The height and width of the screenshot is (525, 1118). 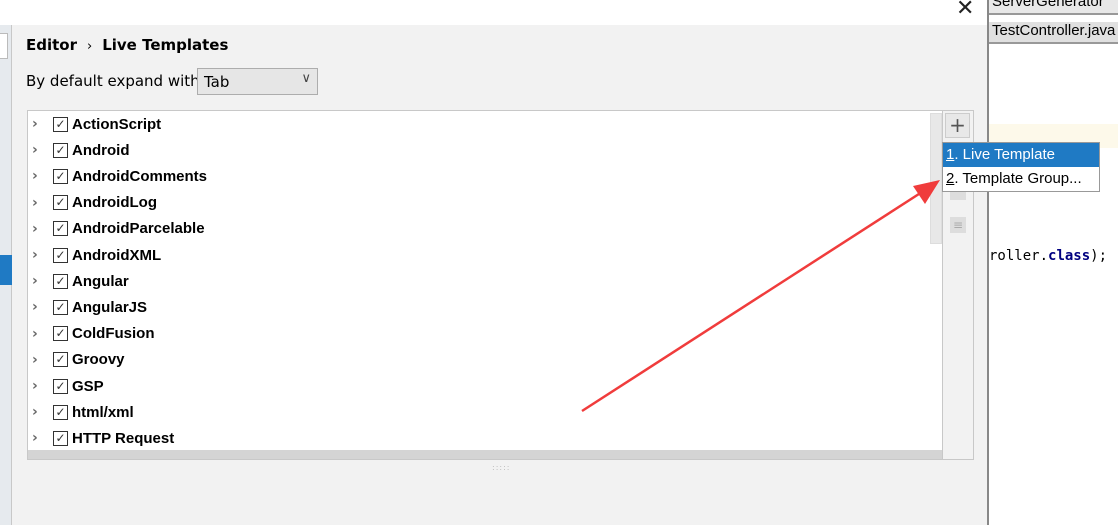 I want to click on tree-row-label: AndroidParcelable, so click(x=138, y=229).